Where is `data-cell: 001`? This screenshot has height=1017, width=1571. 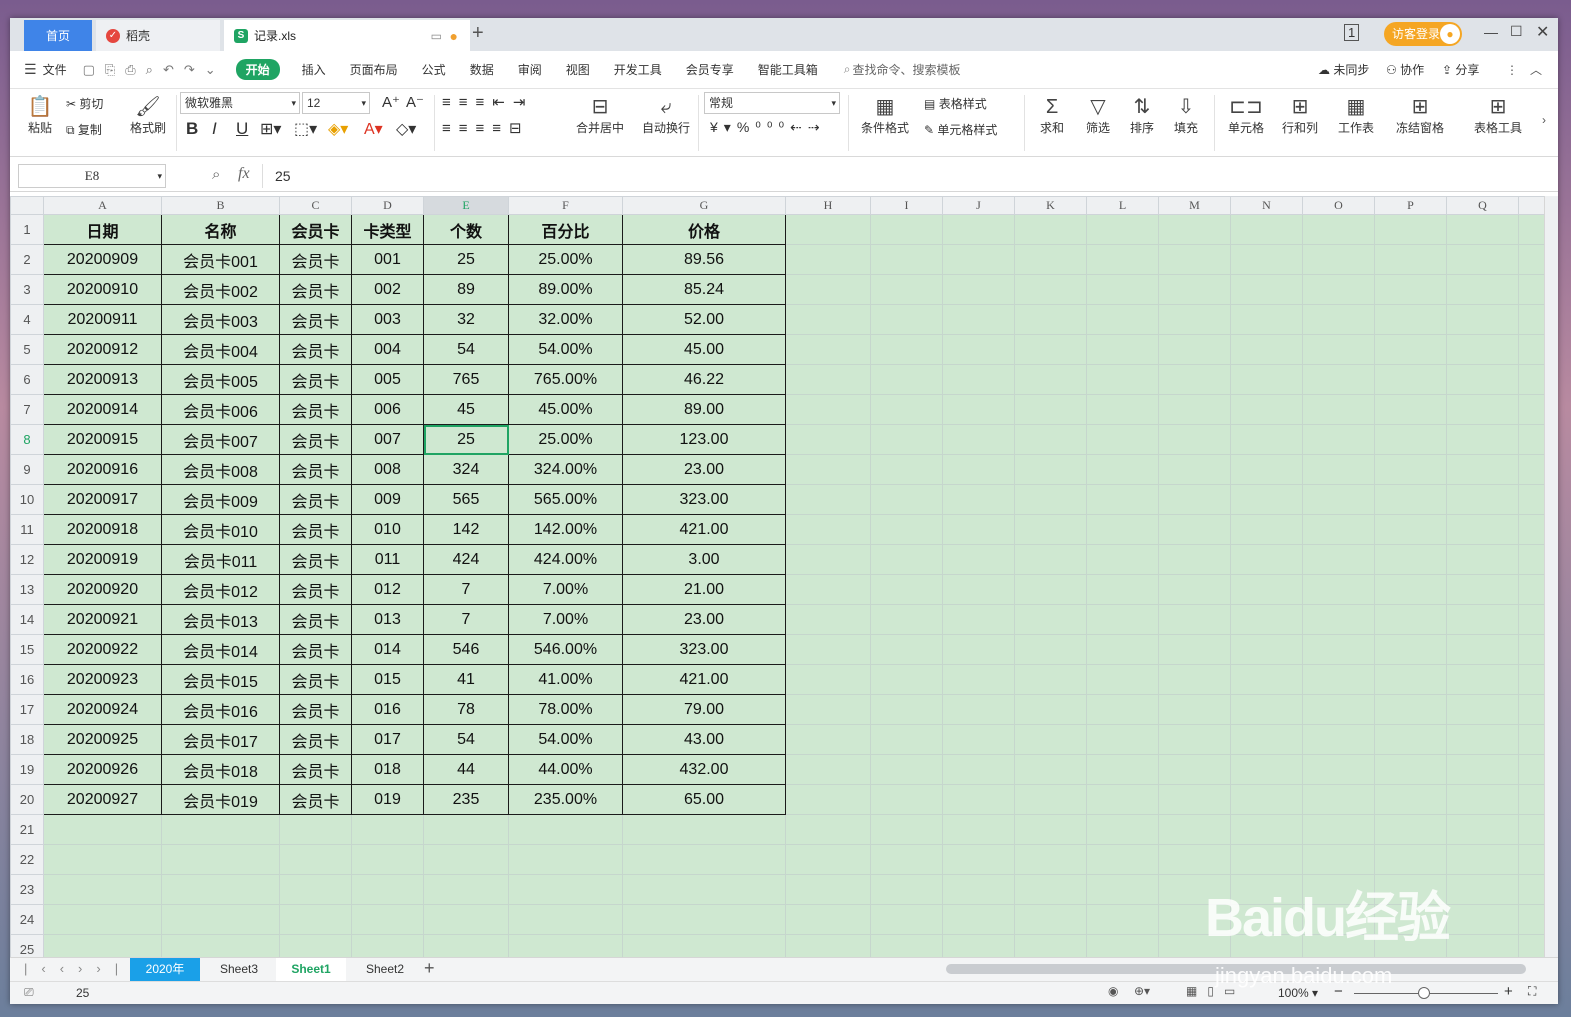 data-cell: 001 is located at coordinates (387, 259).